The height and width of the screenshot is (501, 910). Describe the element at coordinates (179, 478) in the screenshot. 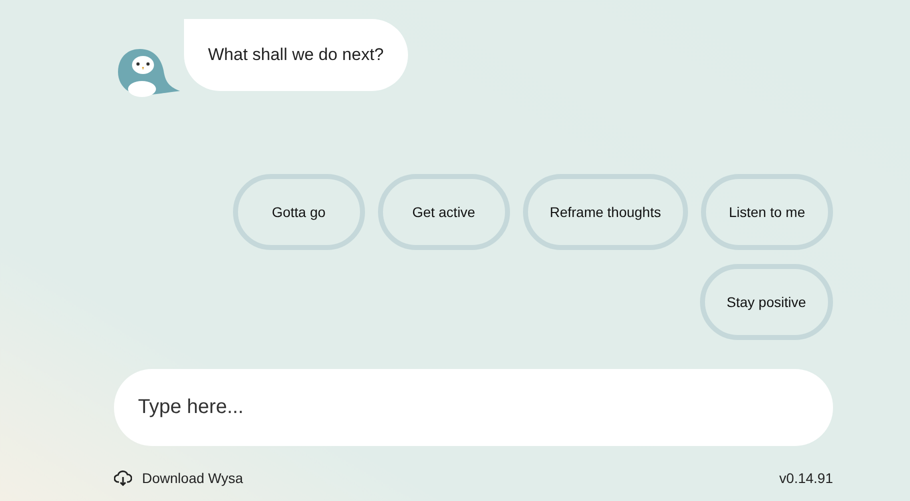

I see `download-link: Download Wysa` at that location.